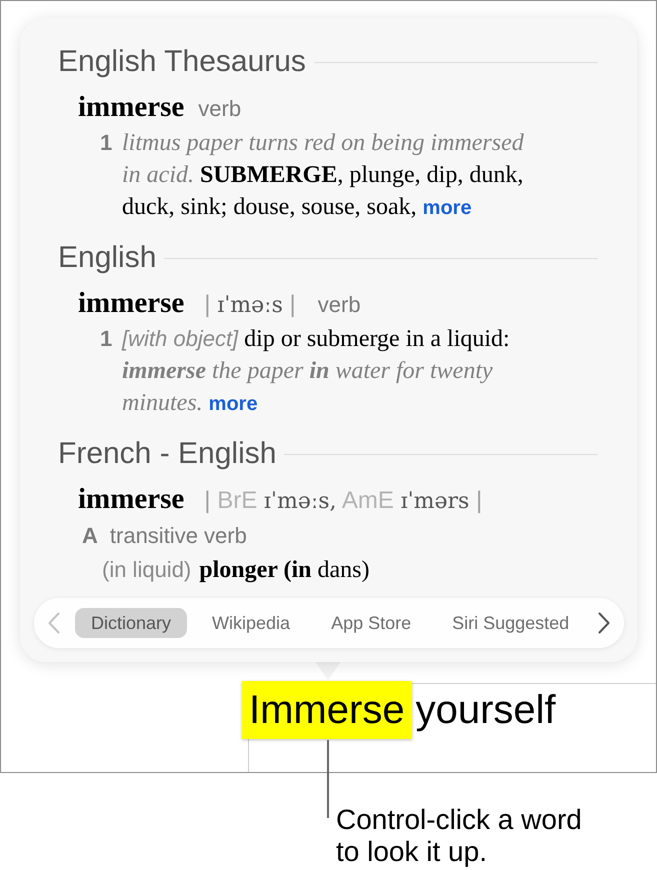  I want to click on section-heading: French - English, so click(167, 454).